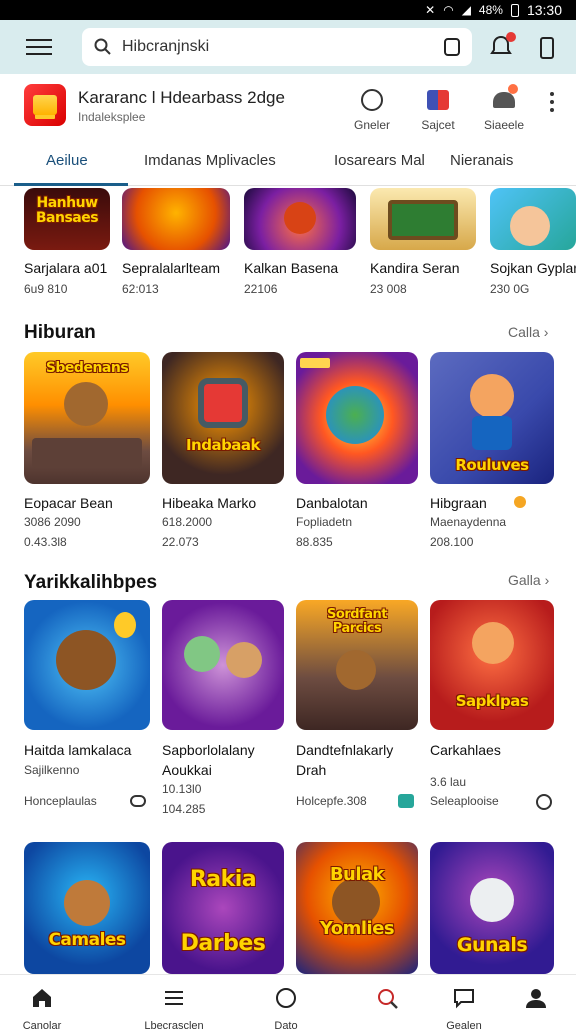 The width and height of the screenshot is (576, 1032). Describe the element at coordinates (465, 750) in the screenshot. I see `game-title: Carkahlaes` at that location.